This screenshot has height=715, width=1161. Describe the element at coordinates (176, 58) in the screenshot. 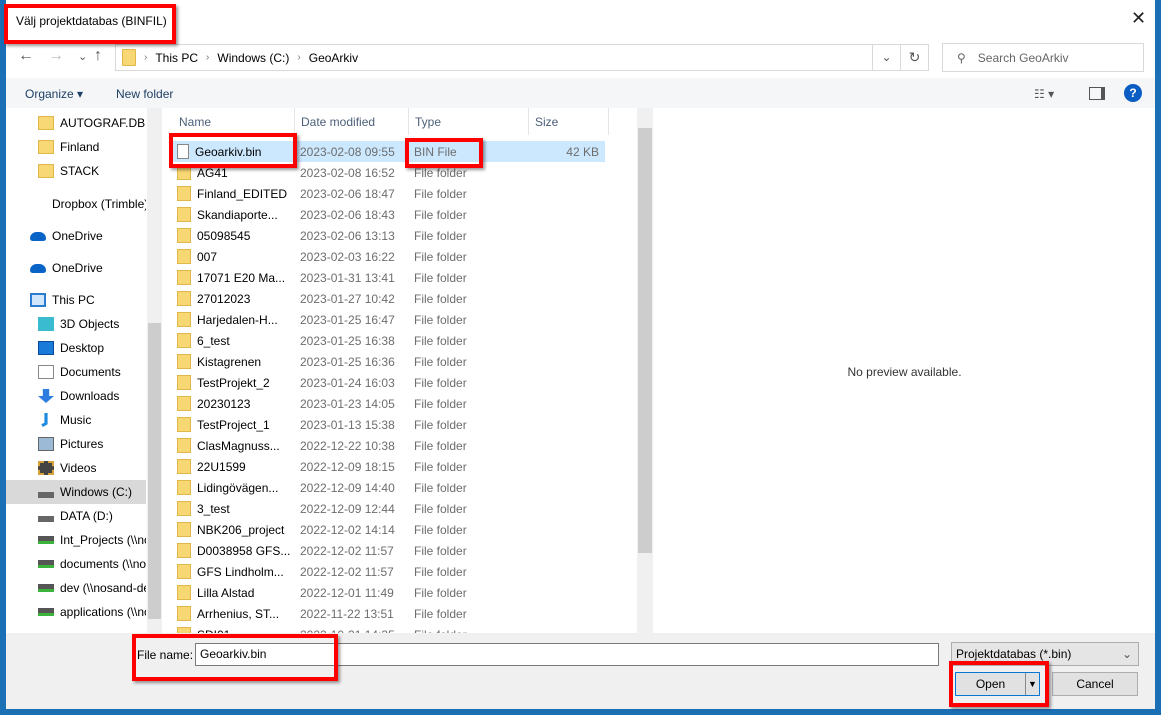

I see `breadcrumb-this-pc: This PC` at that location.